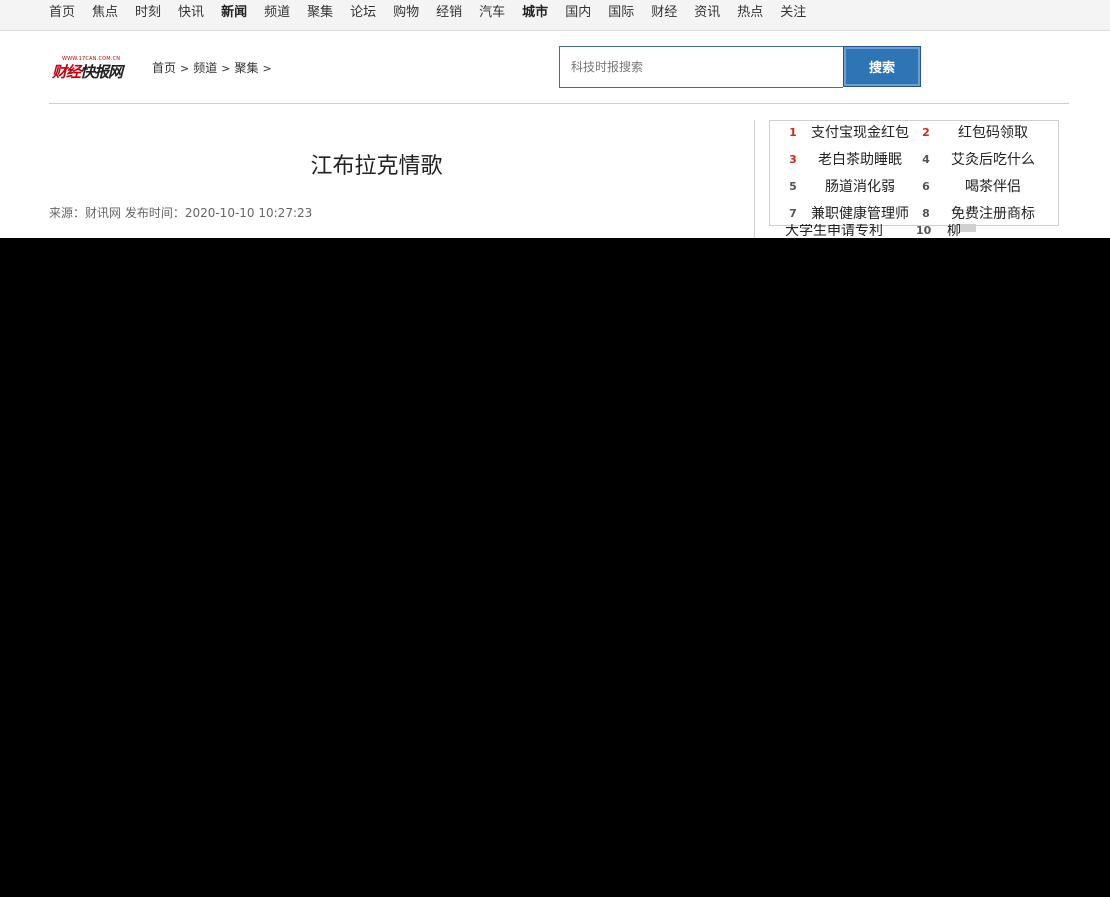  I want to click on hot-rank-number: 5, so click(793, 186).